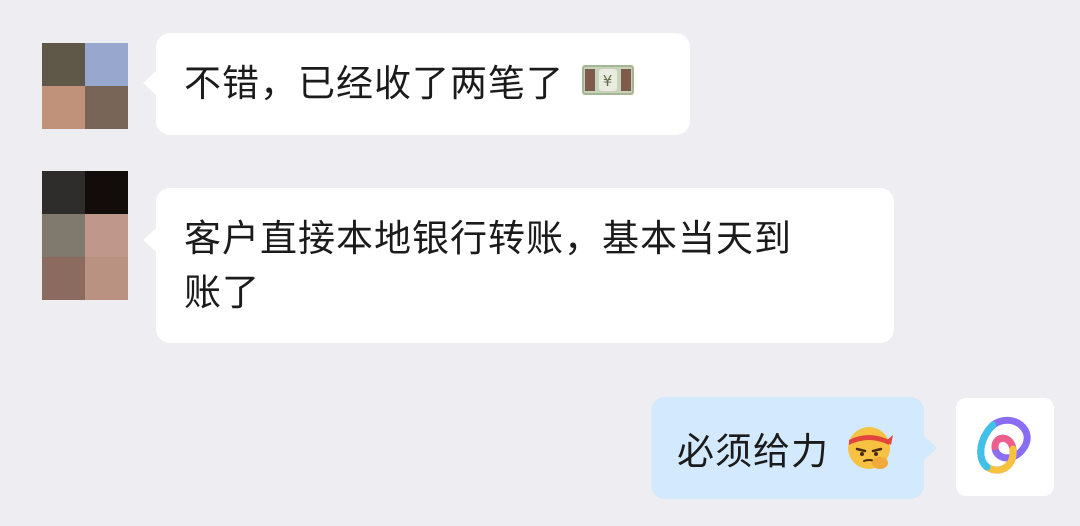  What do you see at coordinates (753, 451) in the screenshot?
I see `message-text: 必须给力` at bounding box center [753, 451].